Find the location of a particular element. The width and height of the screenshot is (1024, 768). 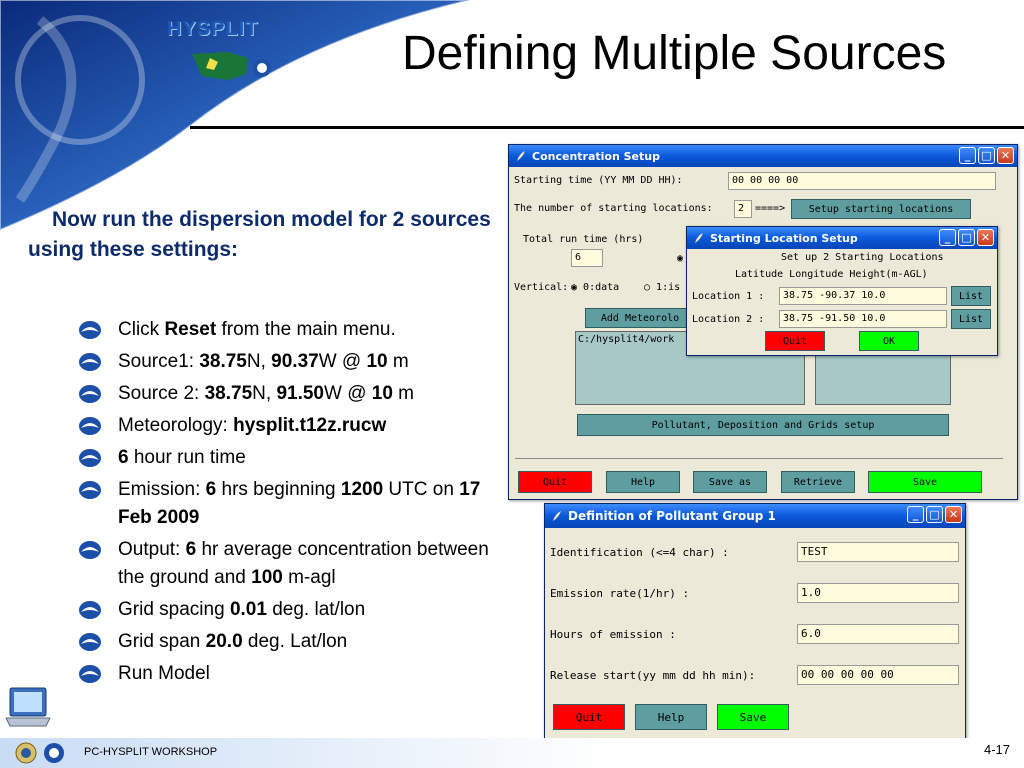

met-file-item: C:/hysplit4/work is located at coordinates (626, 339).